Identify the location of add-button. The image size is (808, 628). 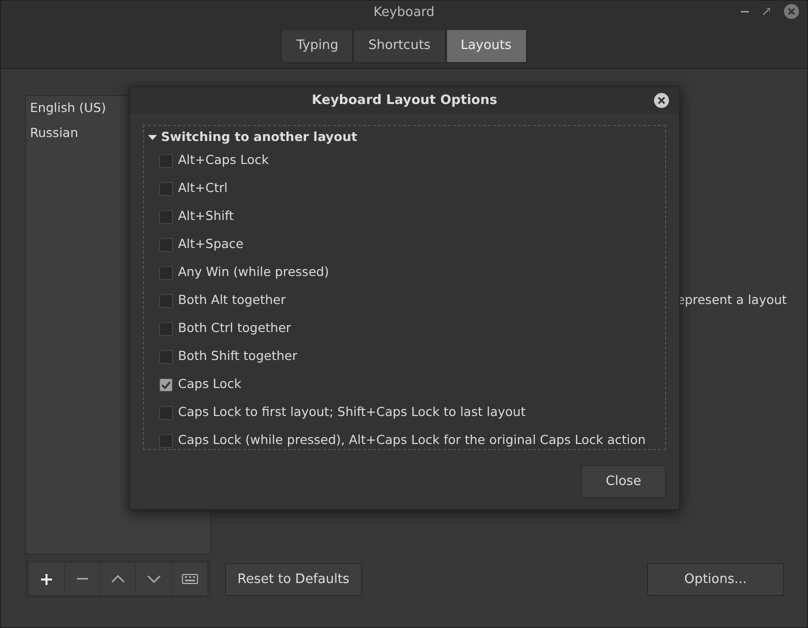
(46, 579).